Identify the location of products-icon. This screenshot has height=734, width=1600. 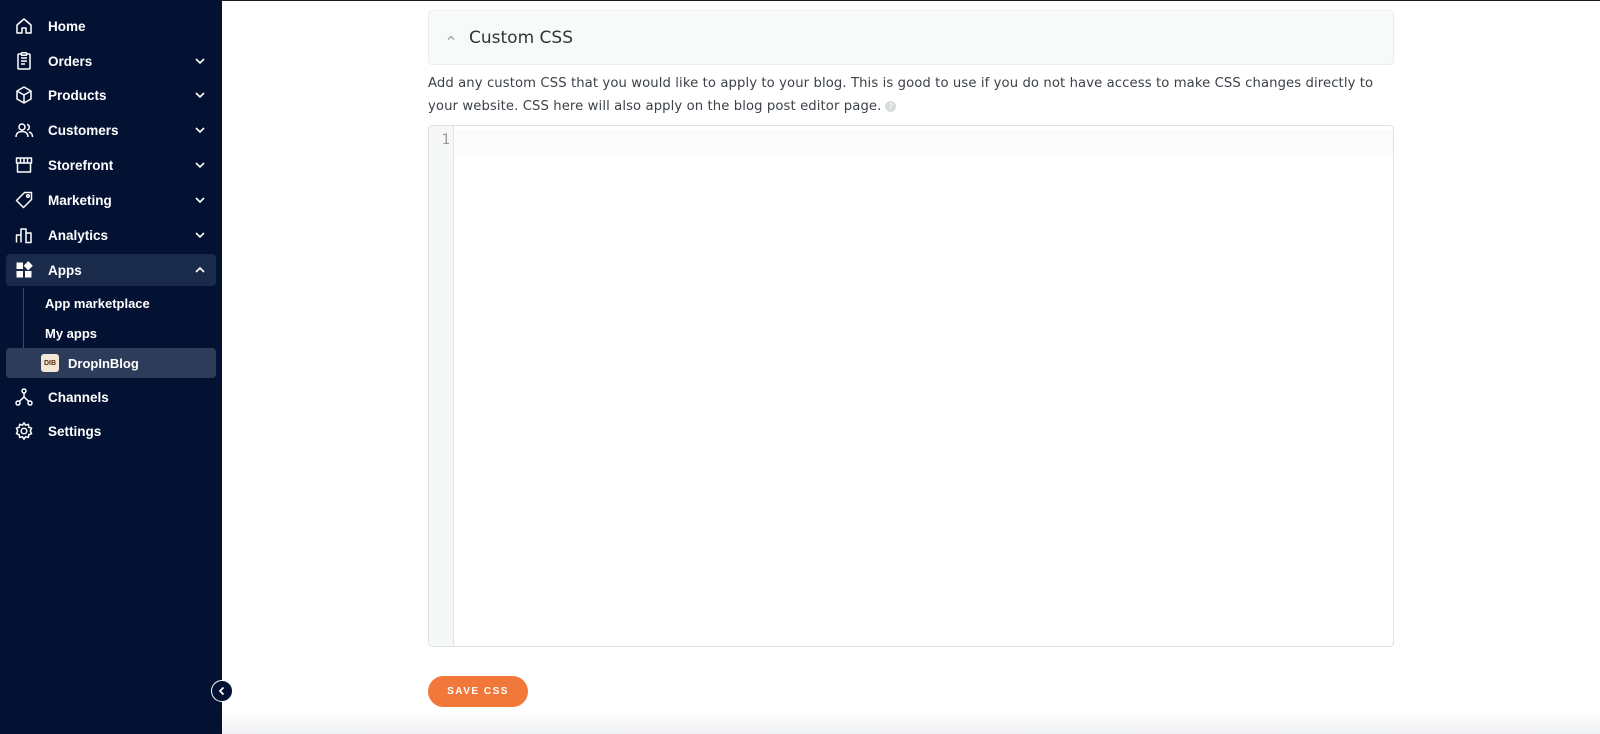
(24, 95).